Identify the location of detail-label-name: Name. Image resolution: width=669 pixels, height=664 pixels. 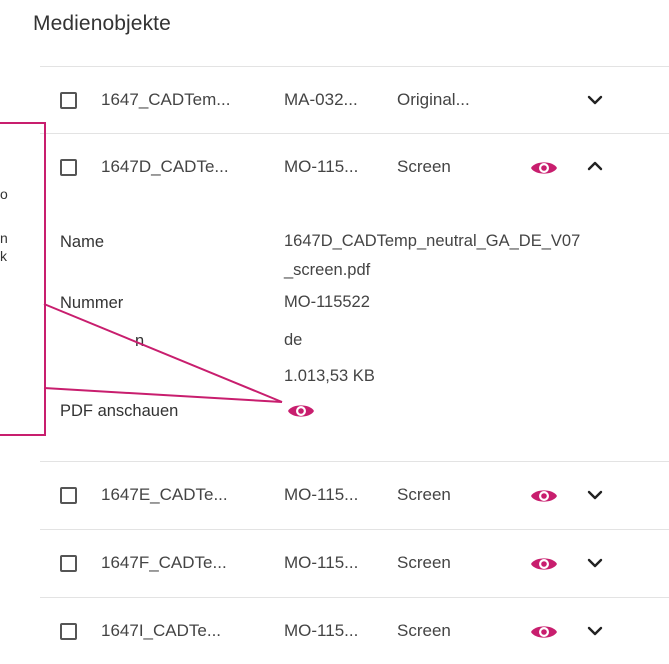
(82, 242).